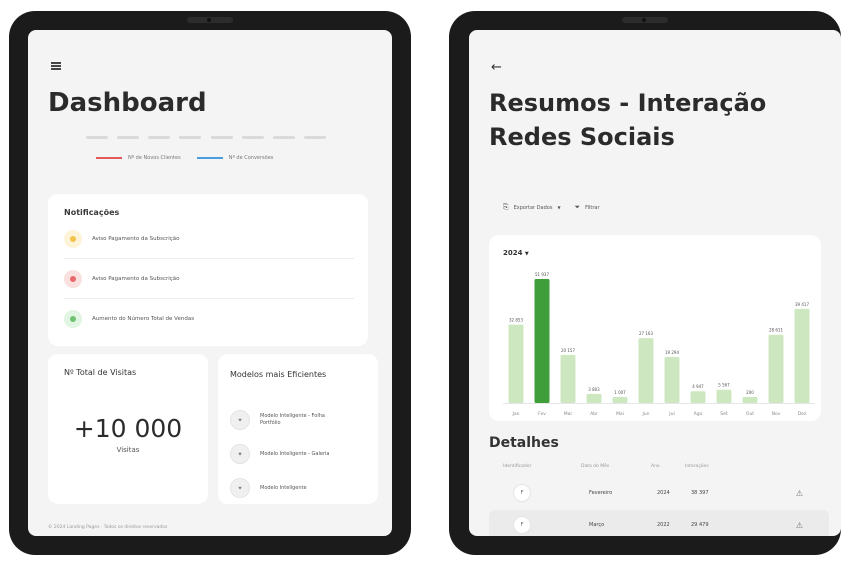 The image size is (841, 561). What do you see at coordinates (698, 414) in the screenshot?
I see `tick-label: Ago` at bounding box center [698, 414].